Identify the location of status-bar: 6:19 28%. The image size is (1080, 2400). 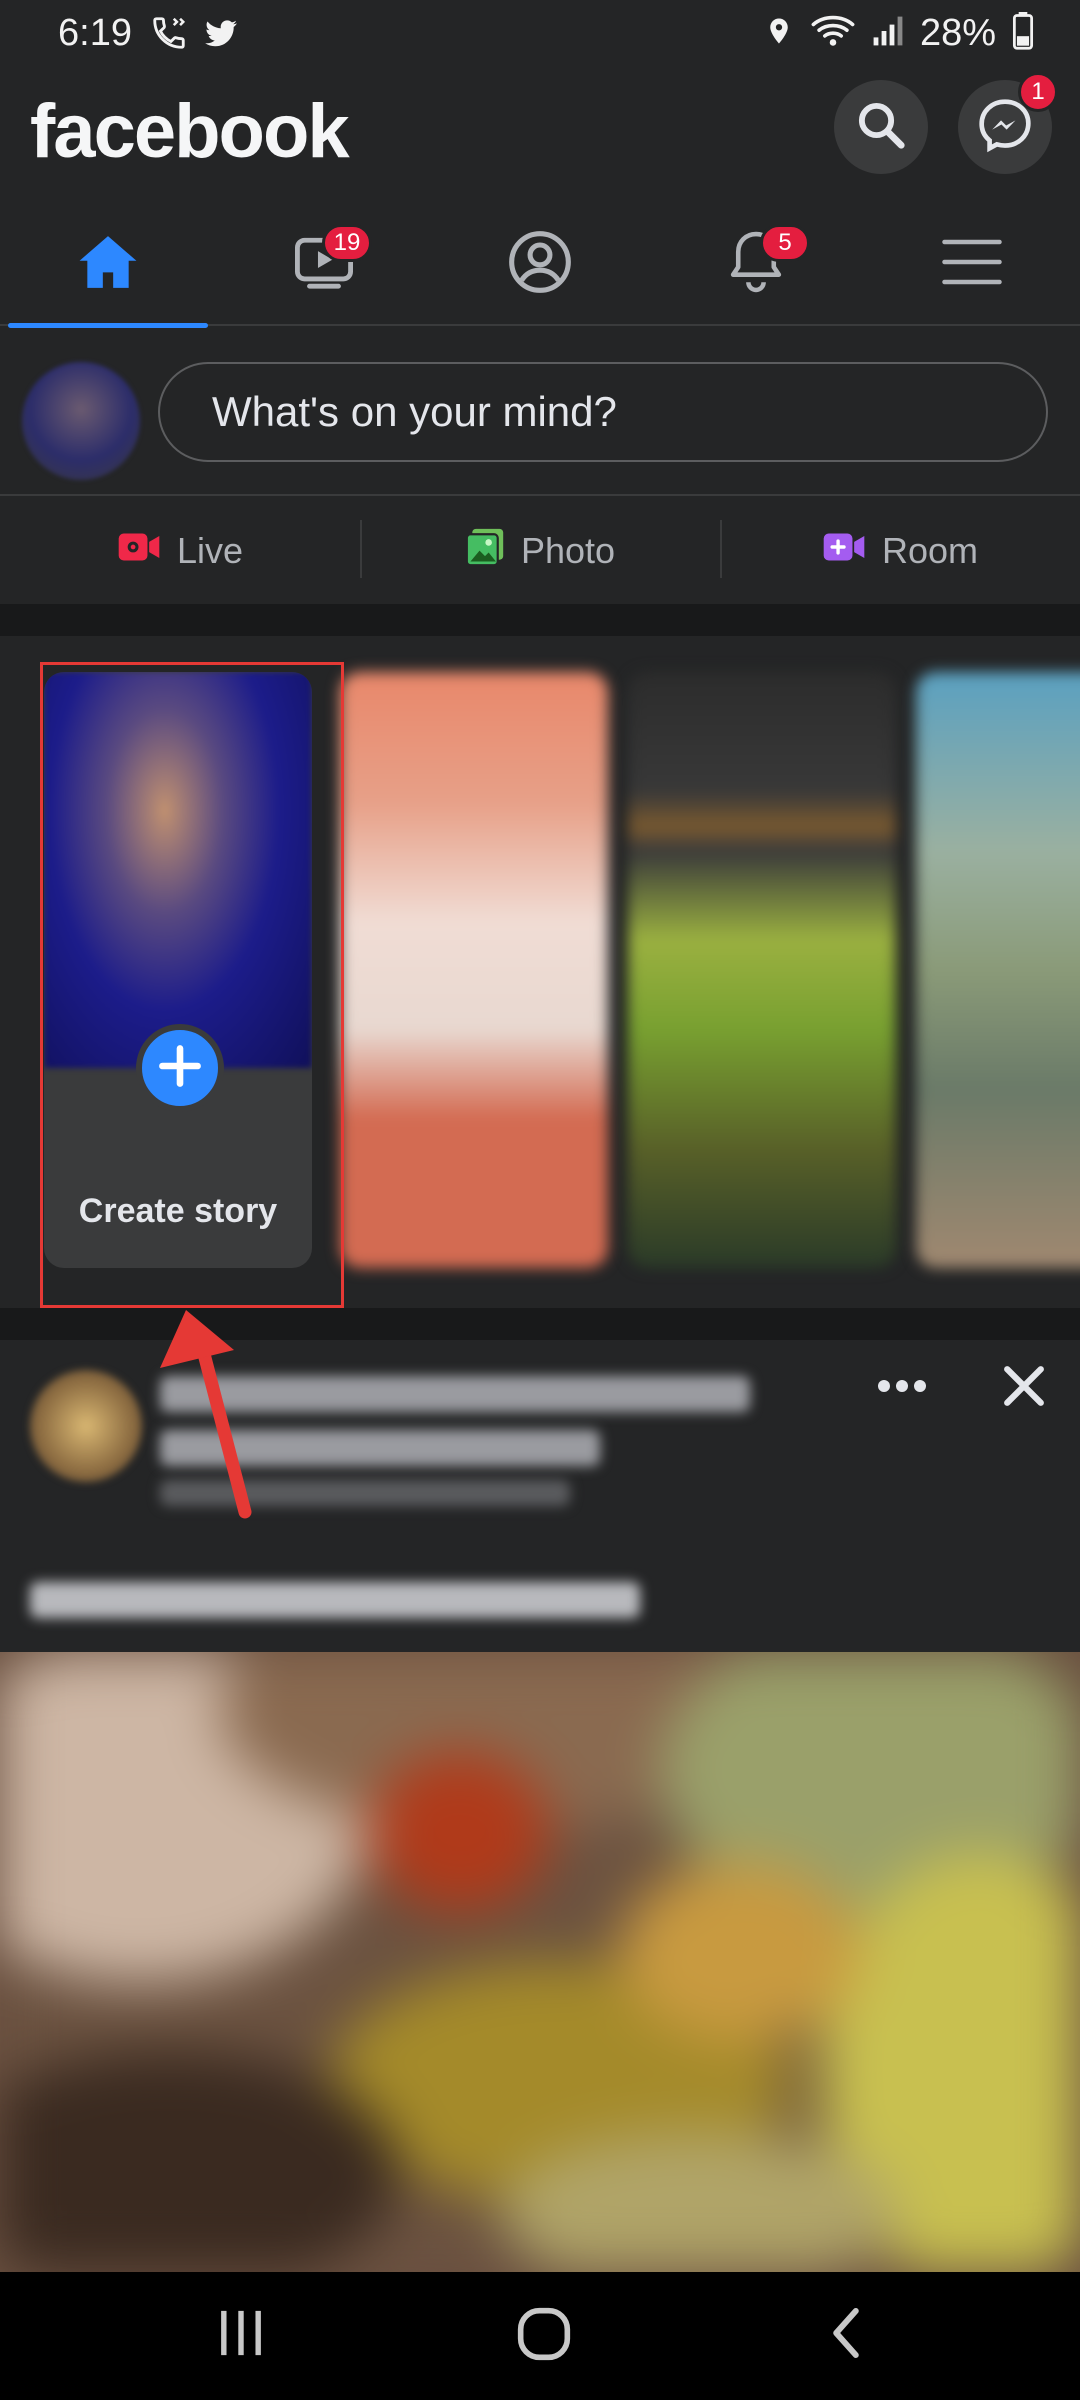
(540, 33).